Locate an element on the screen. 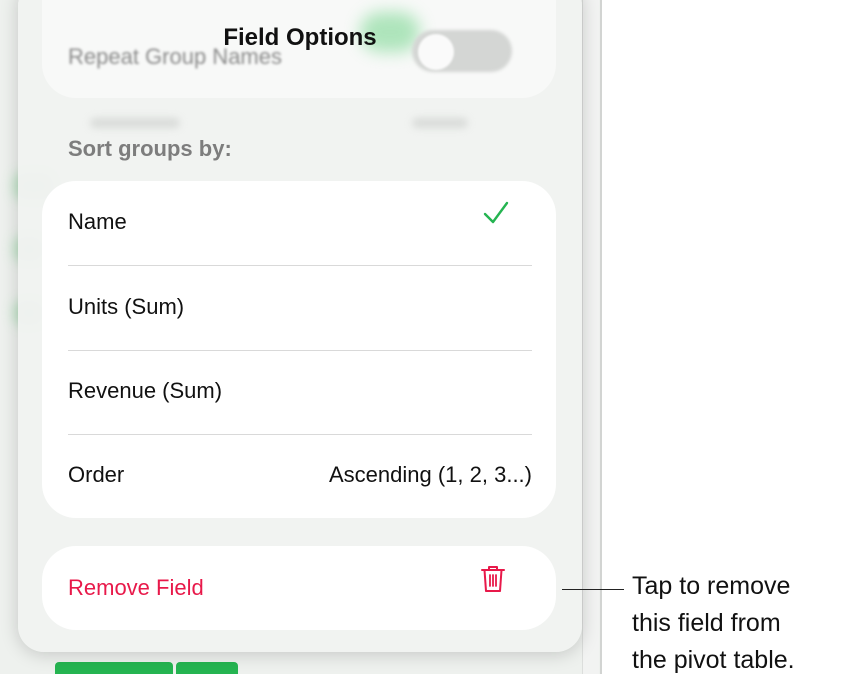 The image size is (842, 674). callout-line: this field from is located at coordinates (706, 623).